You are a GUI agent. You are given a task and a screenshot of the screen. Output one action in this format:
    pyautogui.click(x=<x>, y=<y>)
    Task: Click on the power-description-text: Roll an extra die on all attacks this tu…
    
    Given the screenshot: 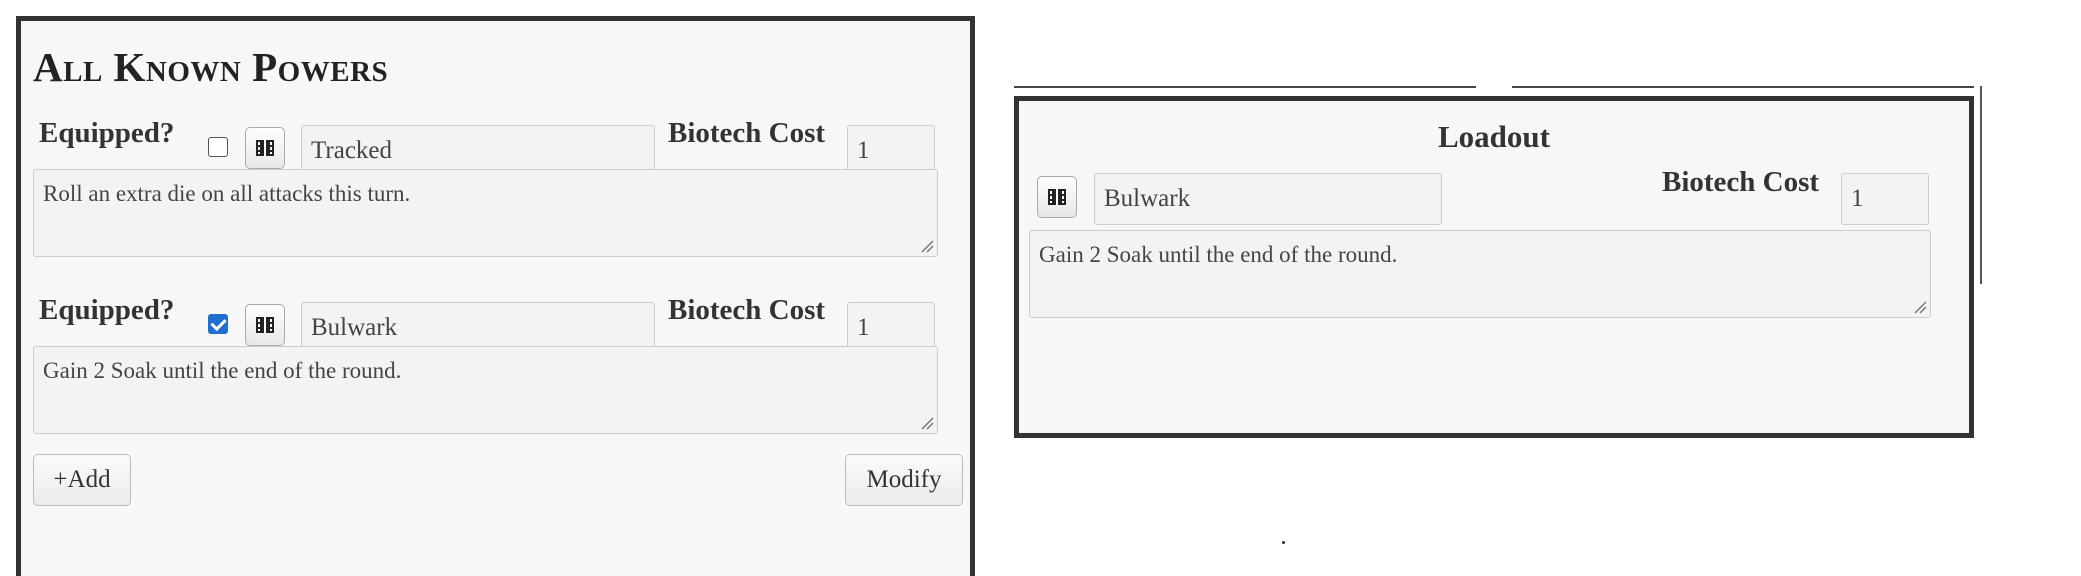 What is the action you would take?
    pyautogui.click(x=227, y=193)
    